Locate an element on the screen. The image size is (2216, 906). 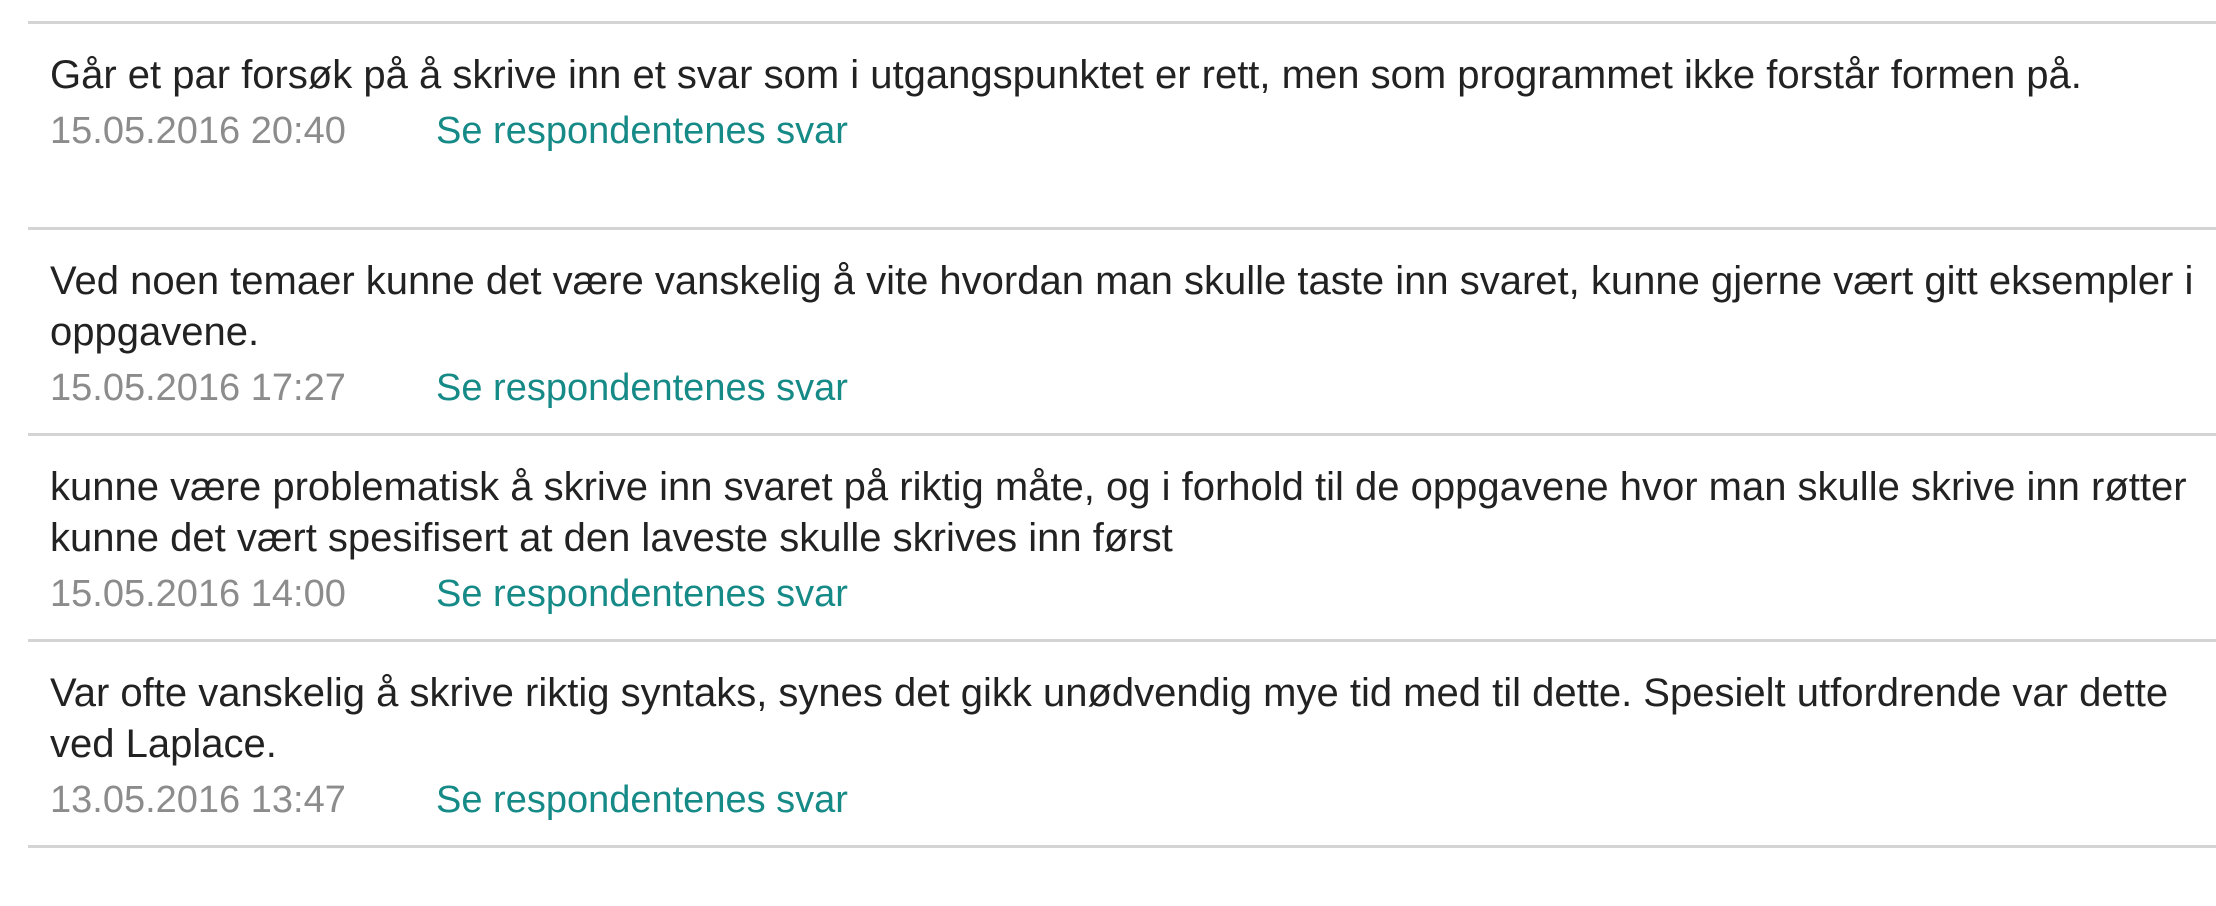
feedback-meta: 15.05.2016 14:00 Se respondentenes svar is located at coordinates (1133, 594).